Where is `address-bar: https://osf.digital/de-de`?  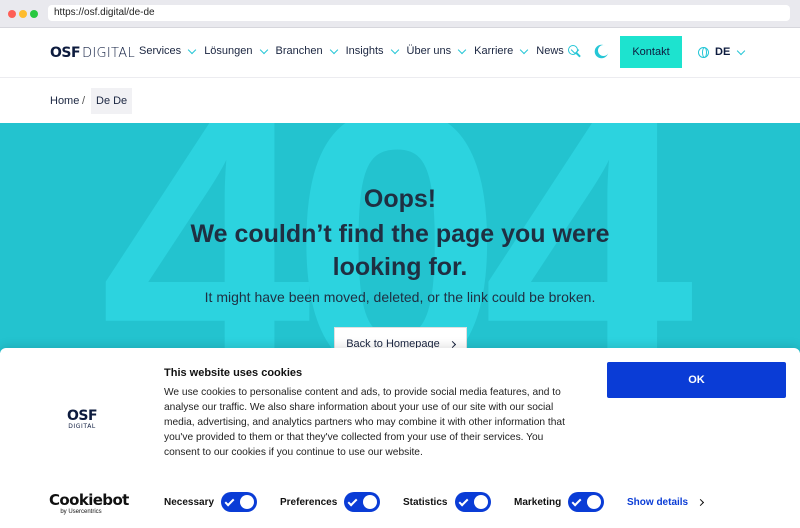
address-bar: https://osf.digital/de-de is located at coordinates (419, 13).